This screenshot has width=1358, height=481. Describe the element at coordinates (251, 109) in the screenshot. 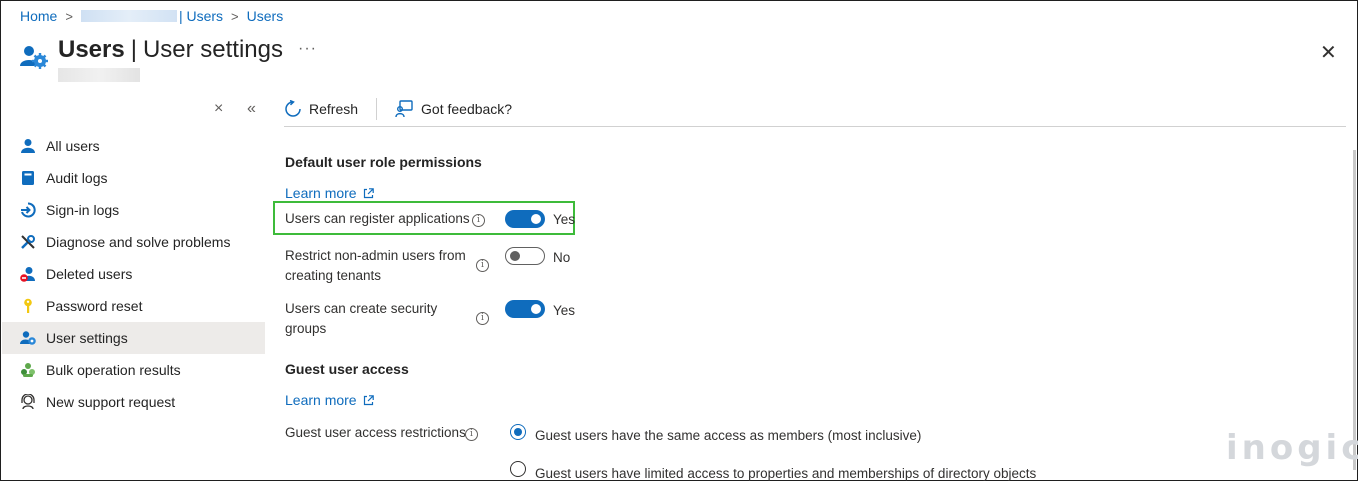

I see `collapse-nav-icon: «` at that location.